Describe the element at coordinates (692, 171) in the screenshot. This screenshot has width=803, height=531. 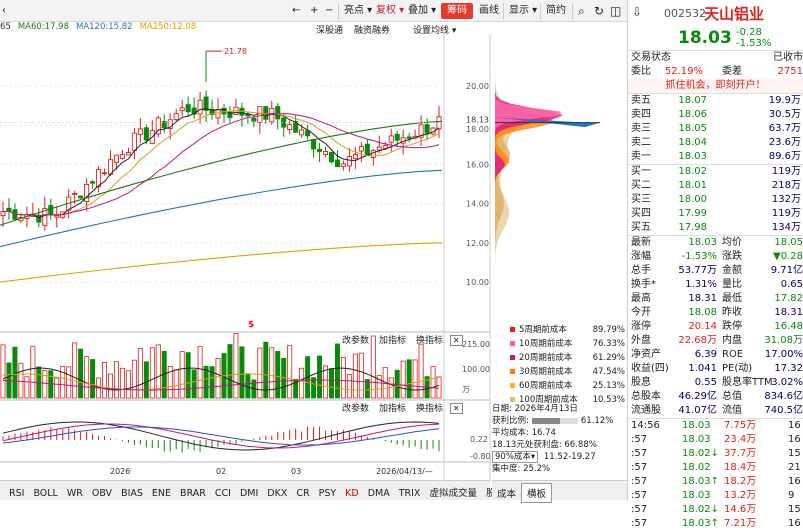
I see `book-price: 18.02` at that location.